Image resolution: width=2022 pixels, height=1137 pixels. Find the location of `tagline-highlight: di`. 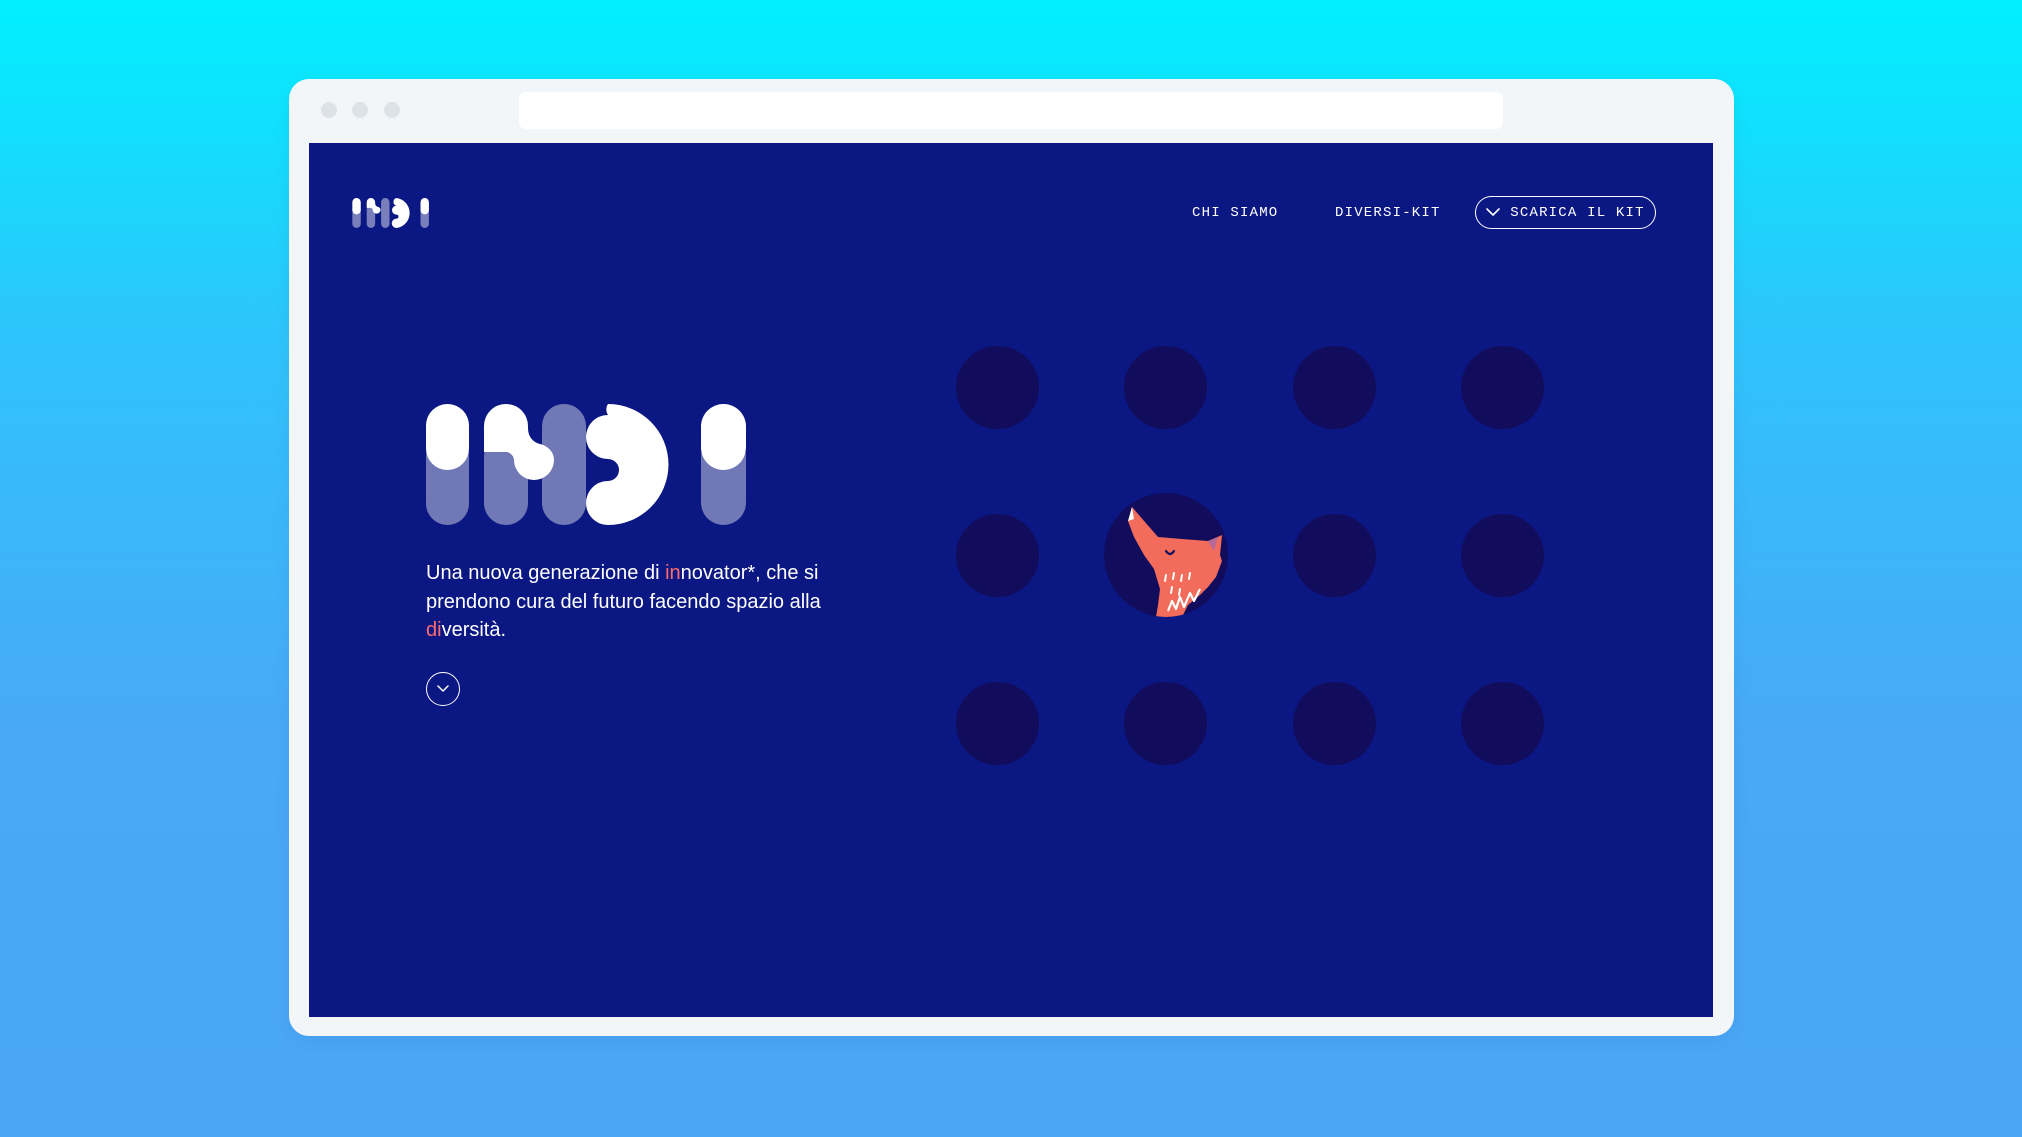

tagline-highlight: di is located at coordinates (434, 630).